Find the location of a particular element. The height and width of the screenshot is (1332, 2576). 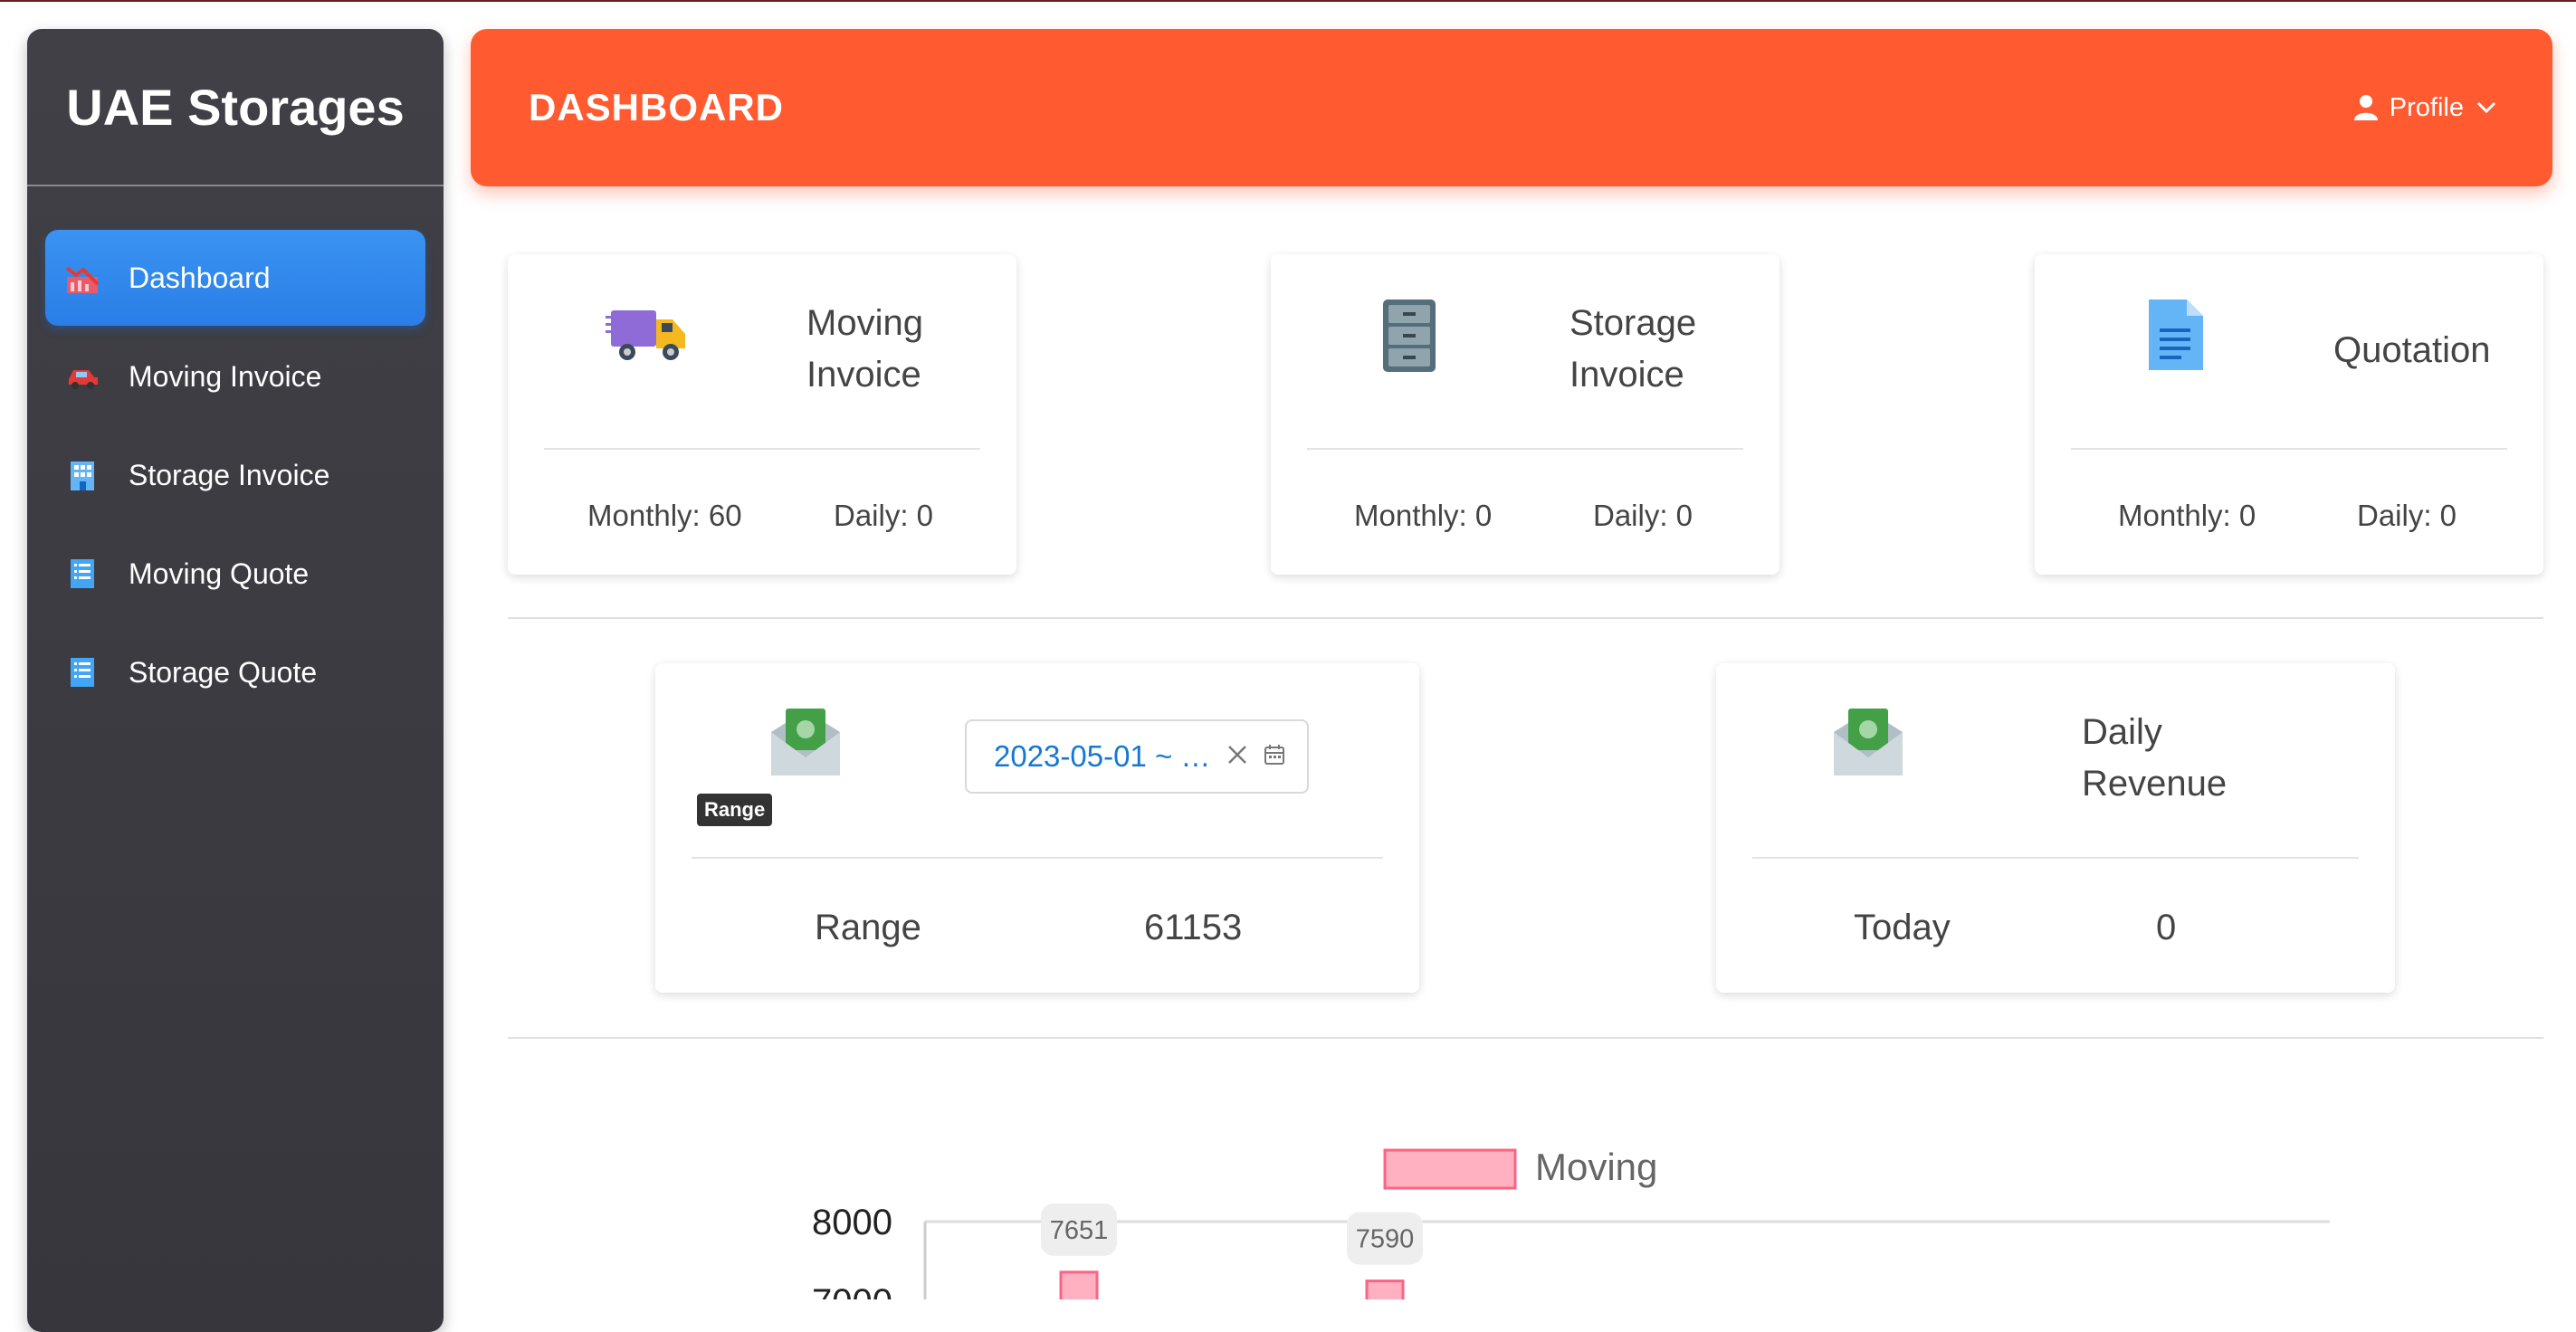

calendar-icon is located at coordinates (1274, 757).